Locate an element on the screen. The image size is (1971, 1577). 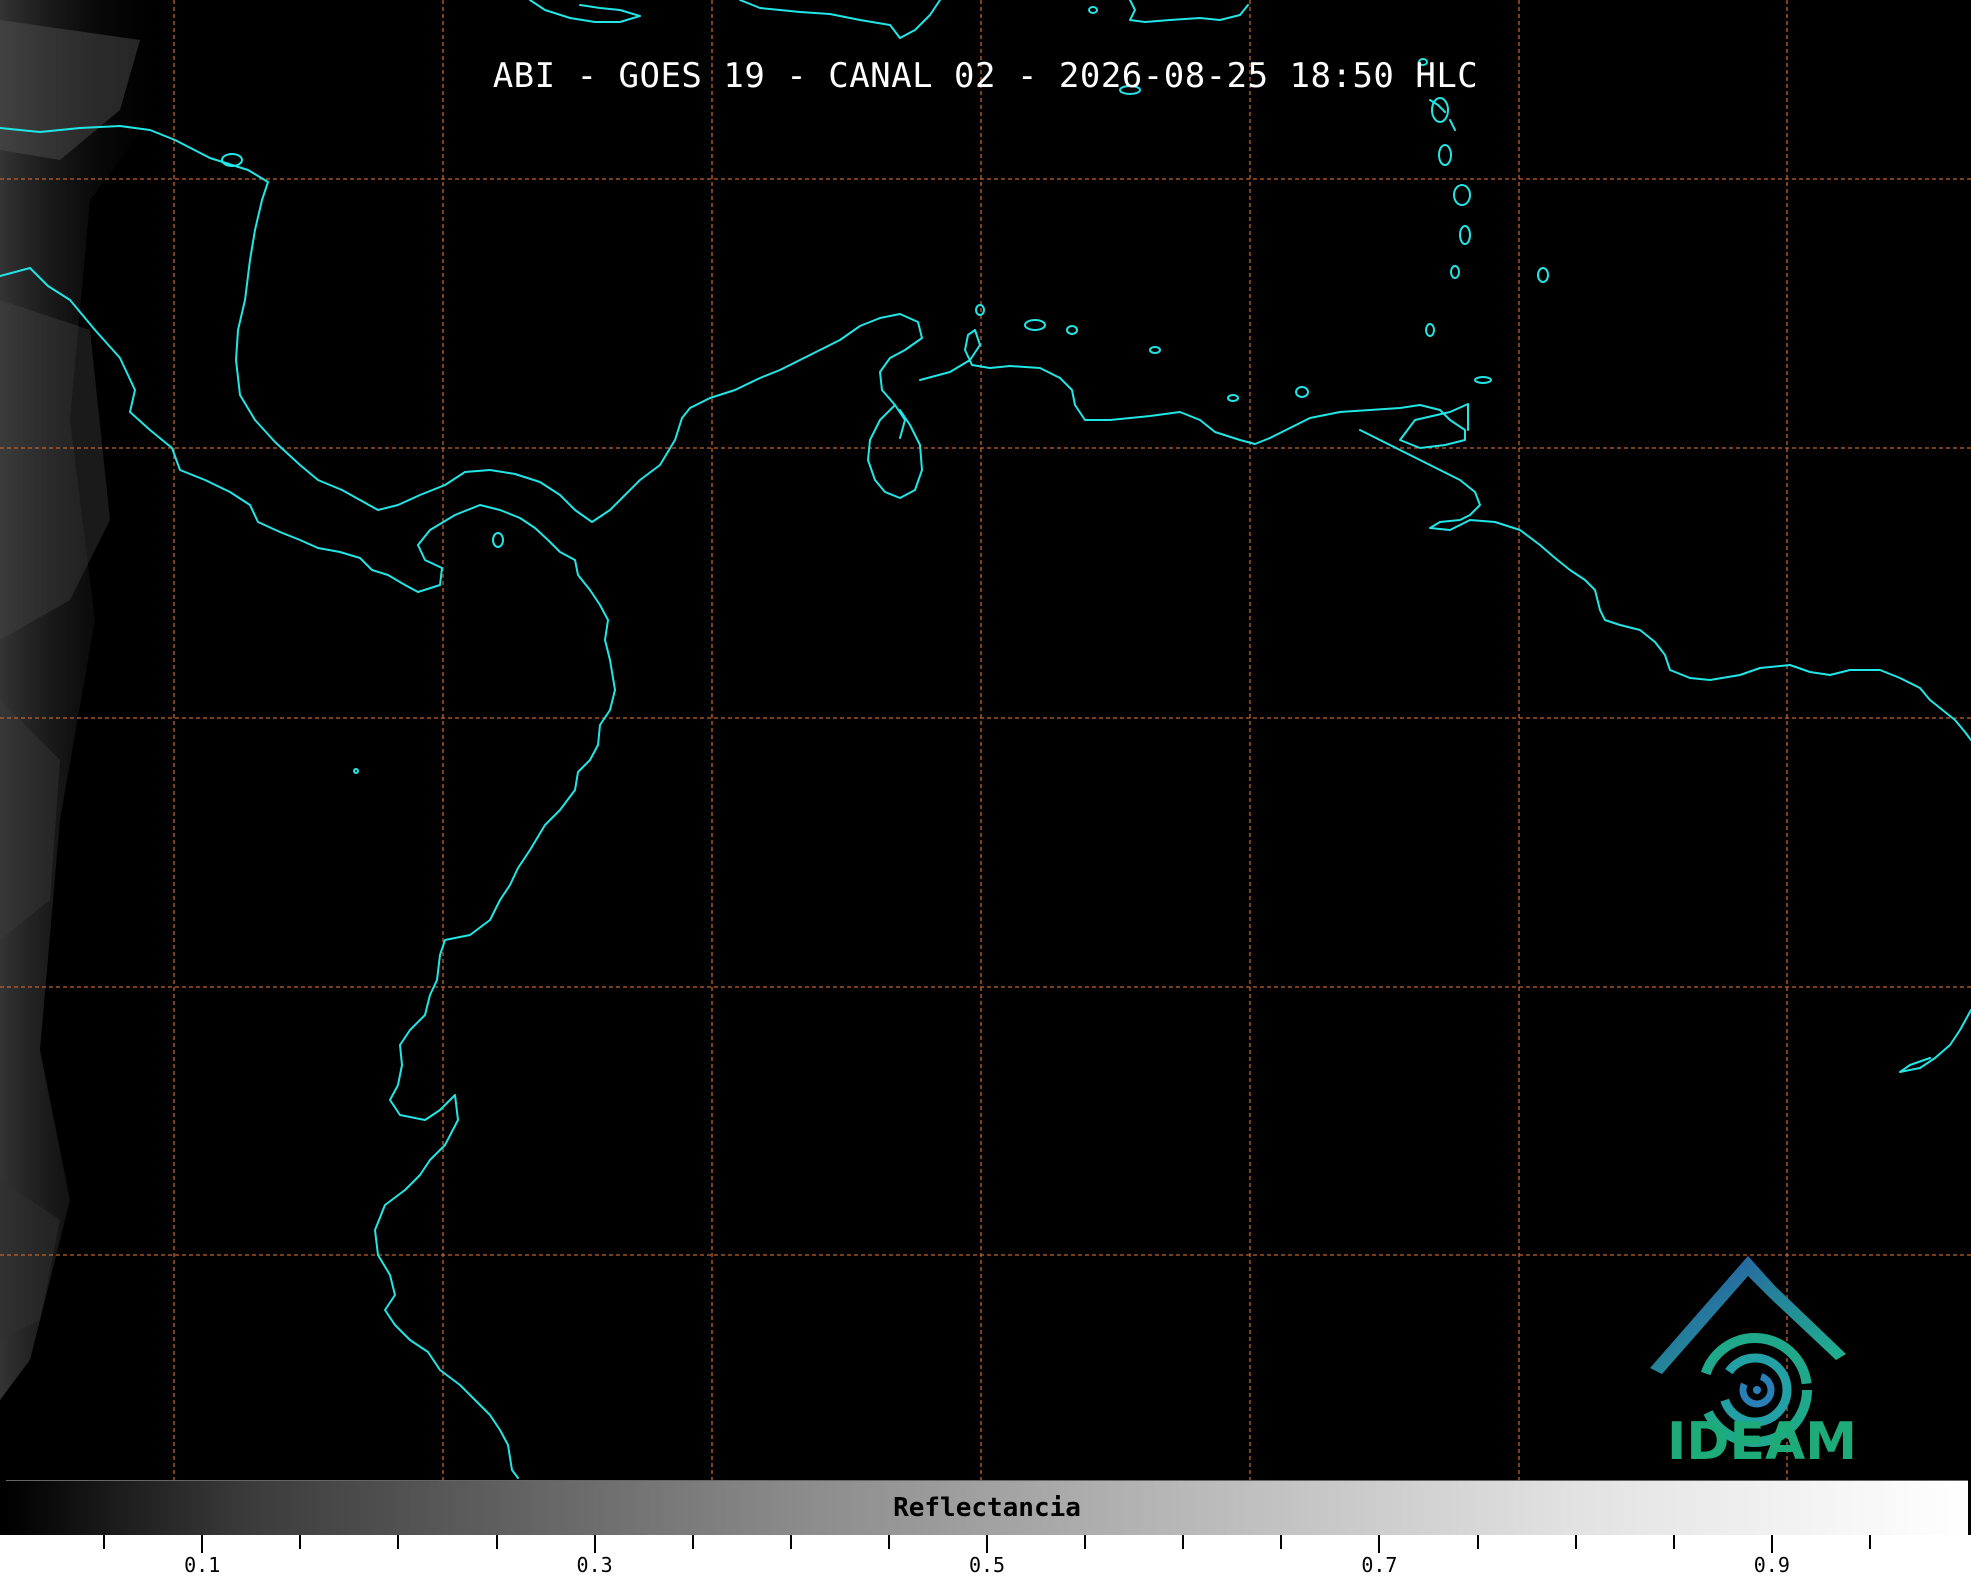
colorbar-tick-label: 0.9 is located at coordinates (1771, 1565).